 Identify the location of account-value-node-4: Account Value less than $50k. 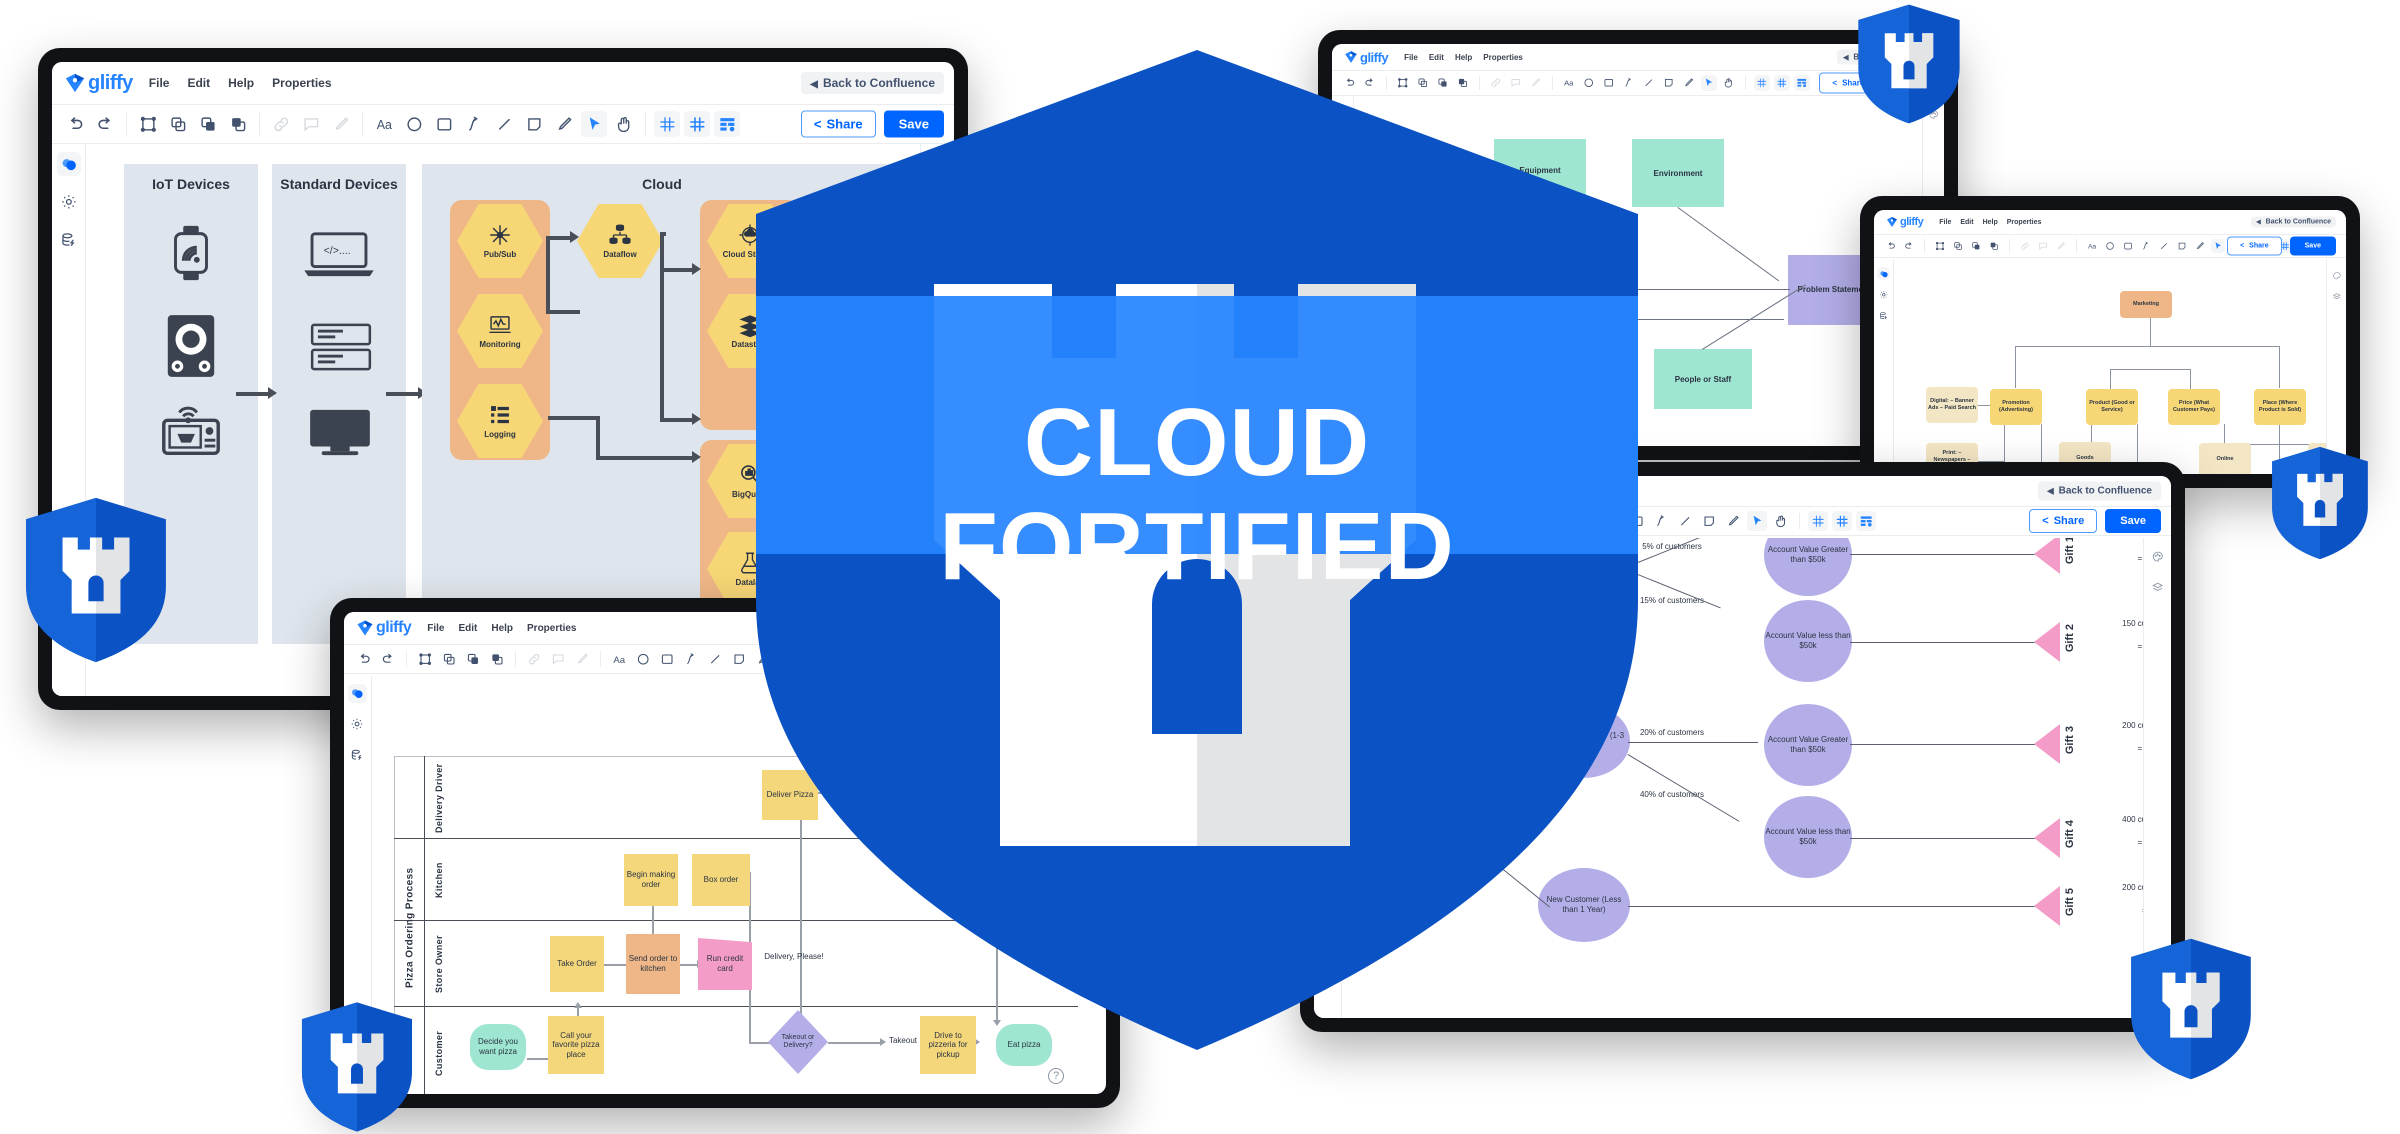
(1808, 837).